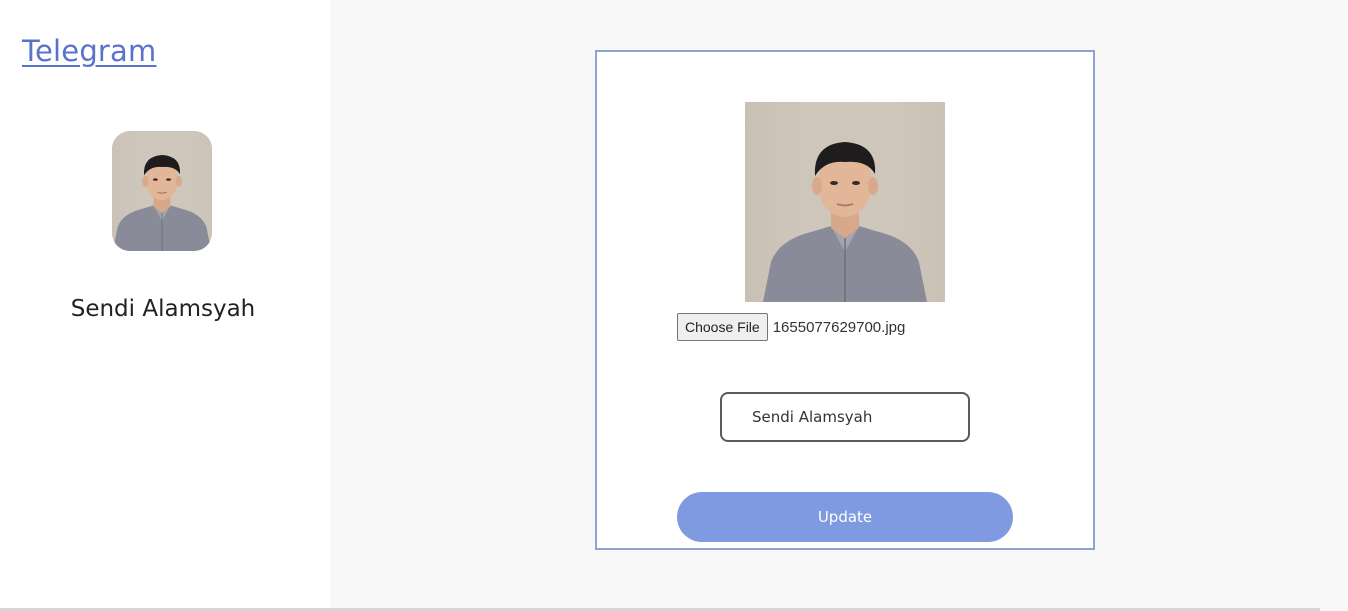  What do you see at coordinates (89, 51) in the screenshot?
I see `telegram-brand-link: Telegram` at bounding box center [89, 51].